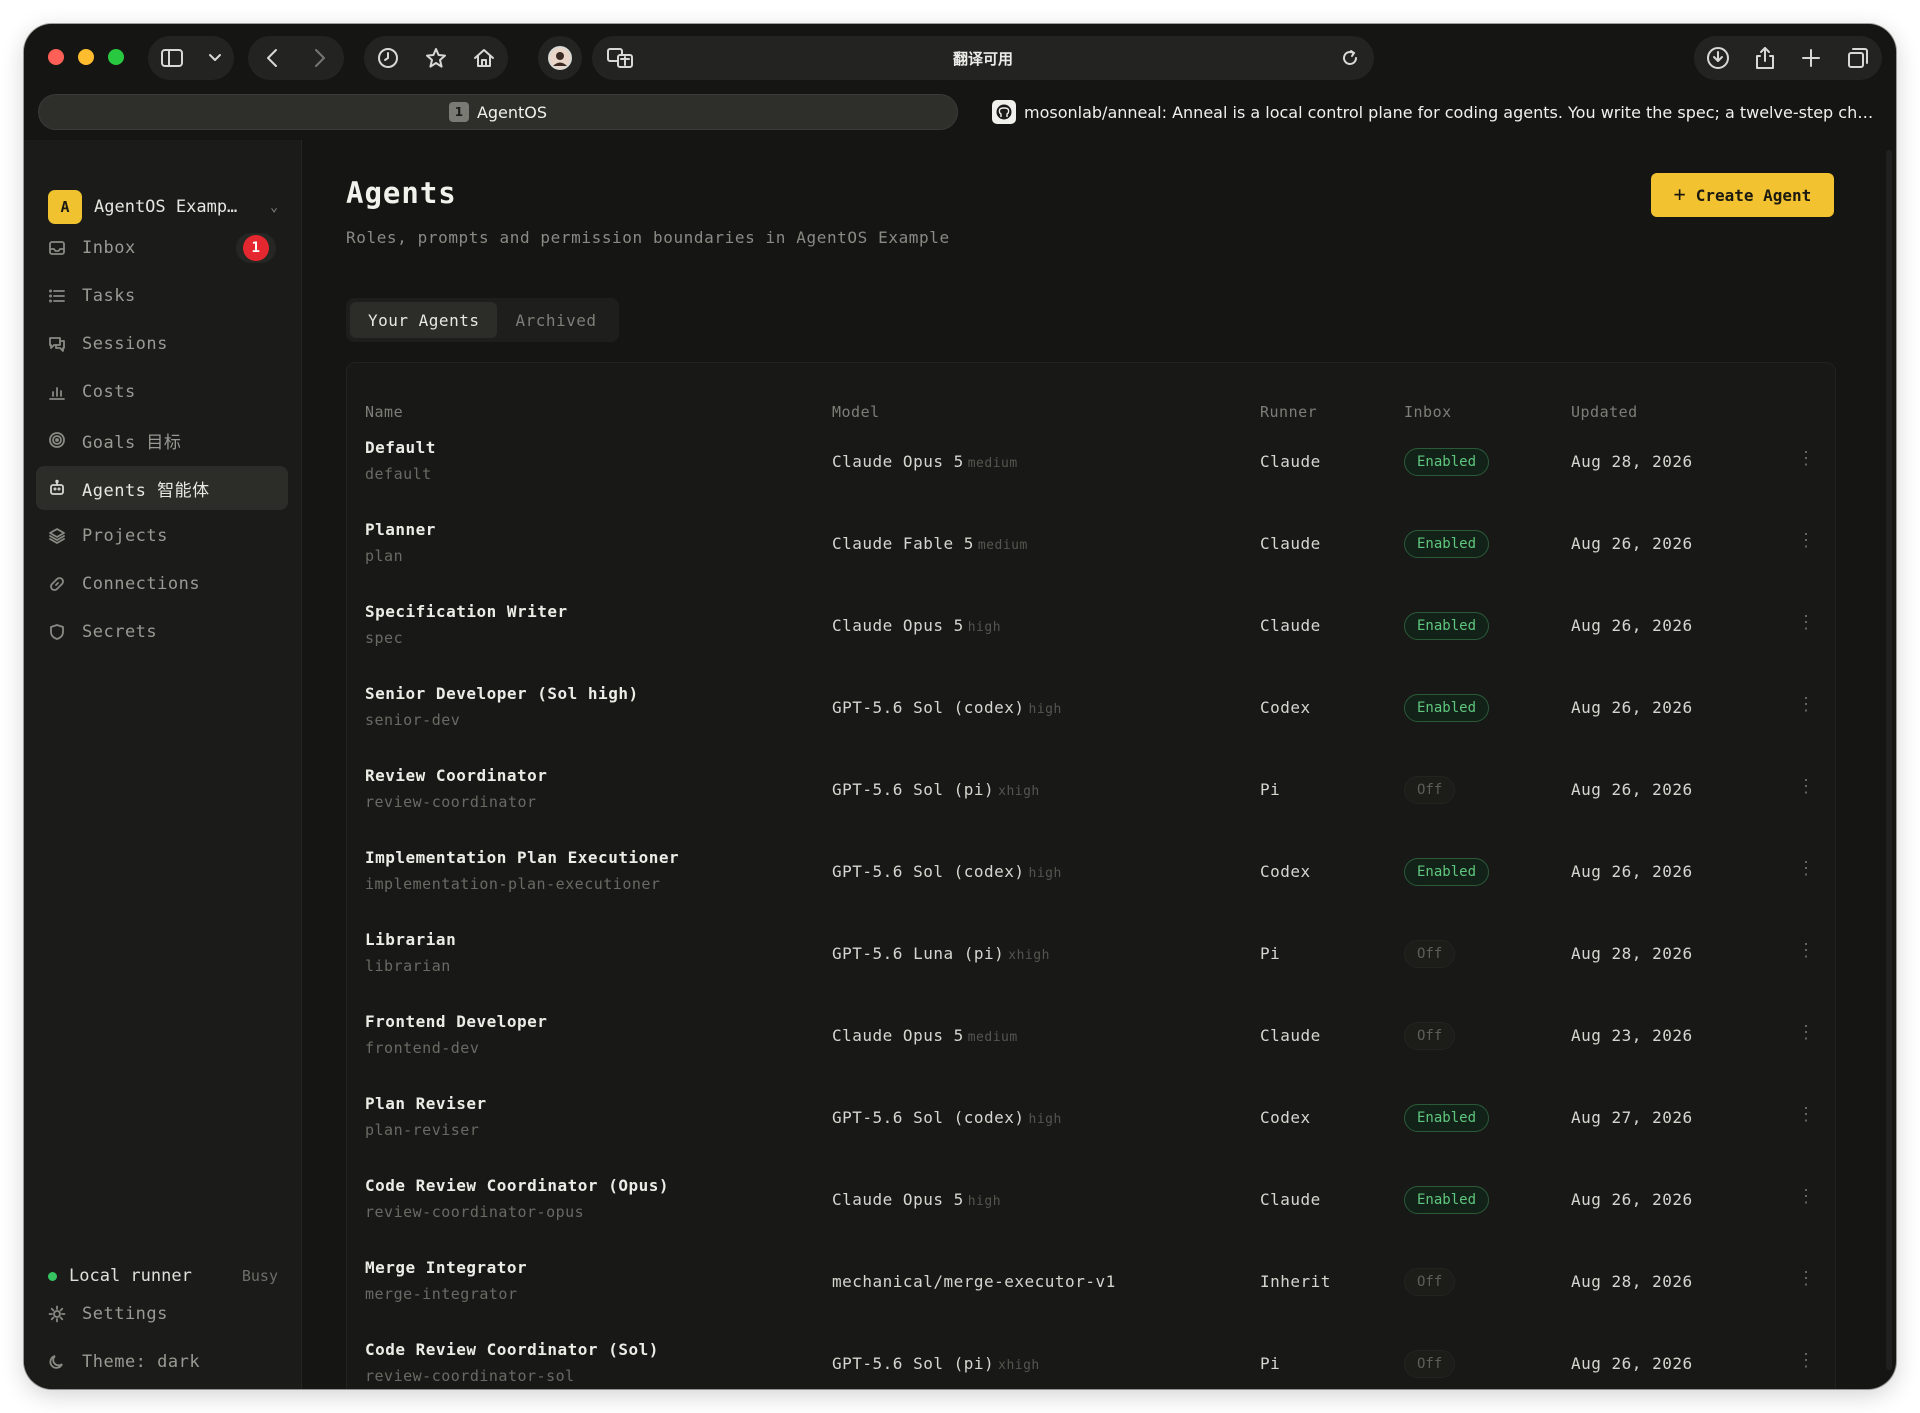 The width and height of the screenshot is (1920, 1413). Describe the element at coordinates (1430, 1364) in the screenshot. I see `inbox-status-badge: Off` at that location.